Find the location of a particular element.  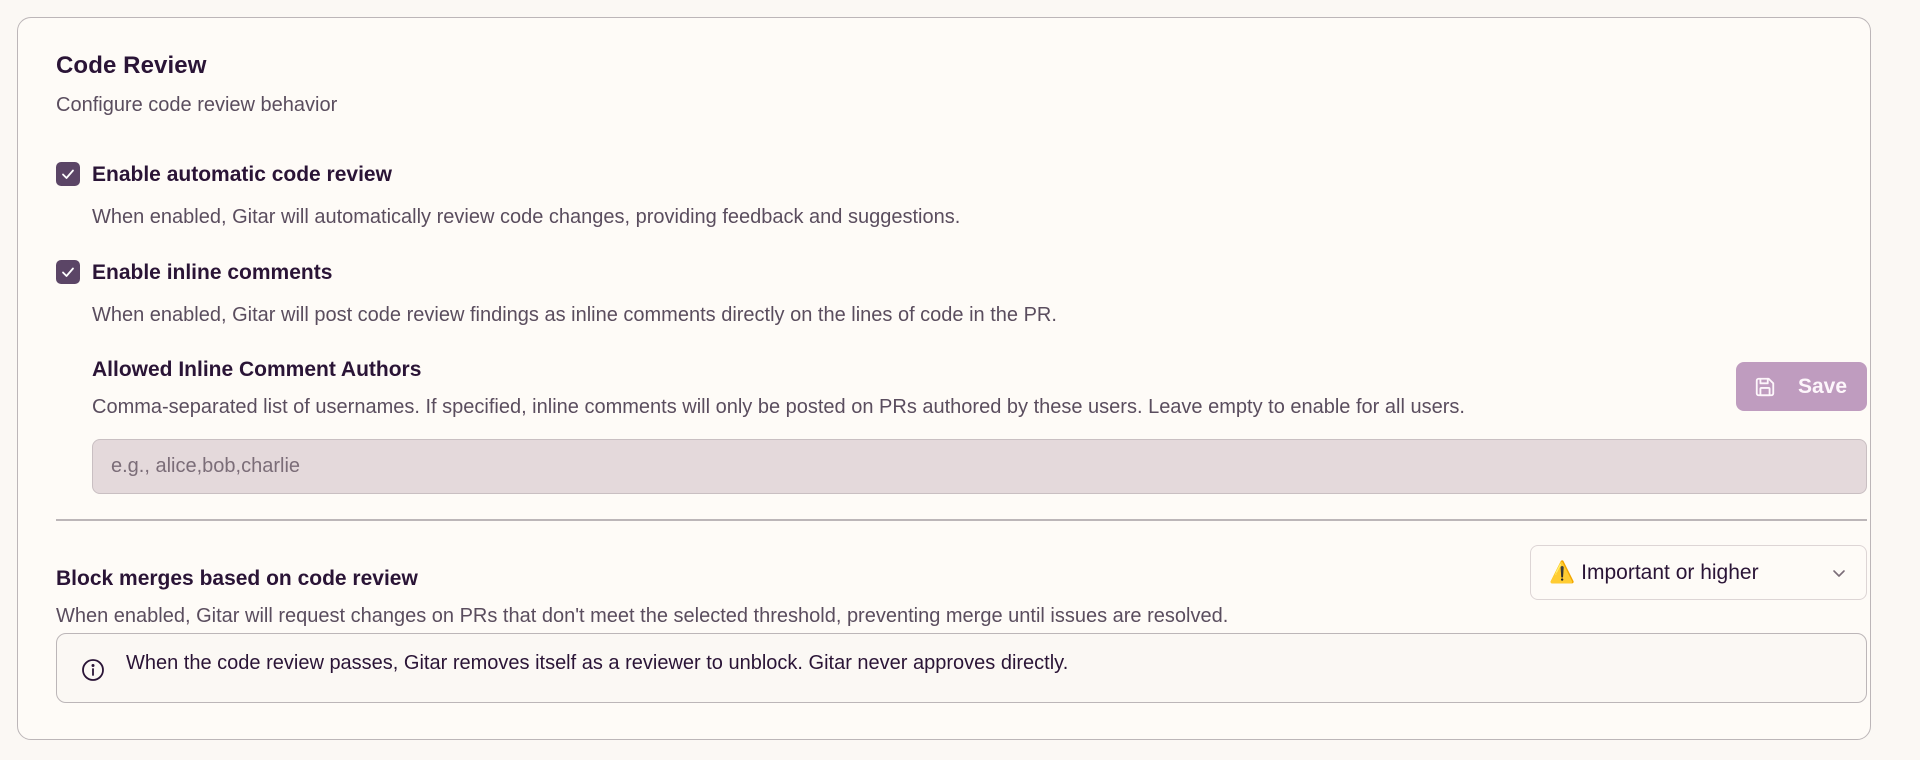

save-button: Save is located at coordinates (1801, 386).